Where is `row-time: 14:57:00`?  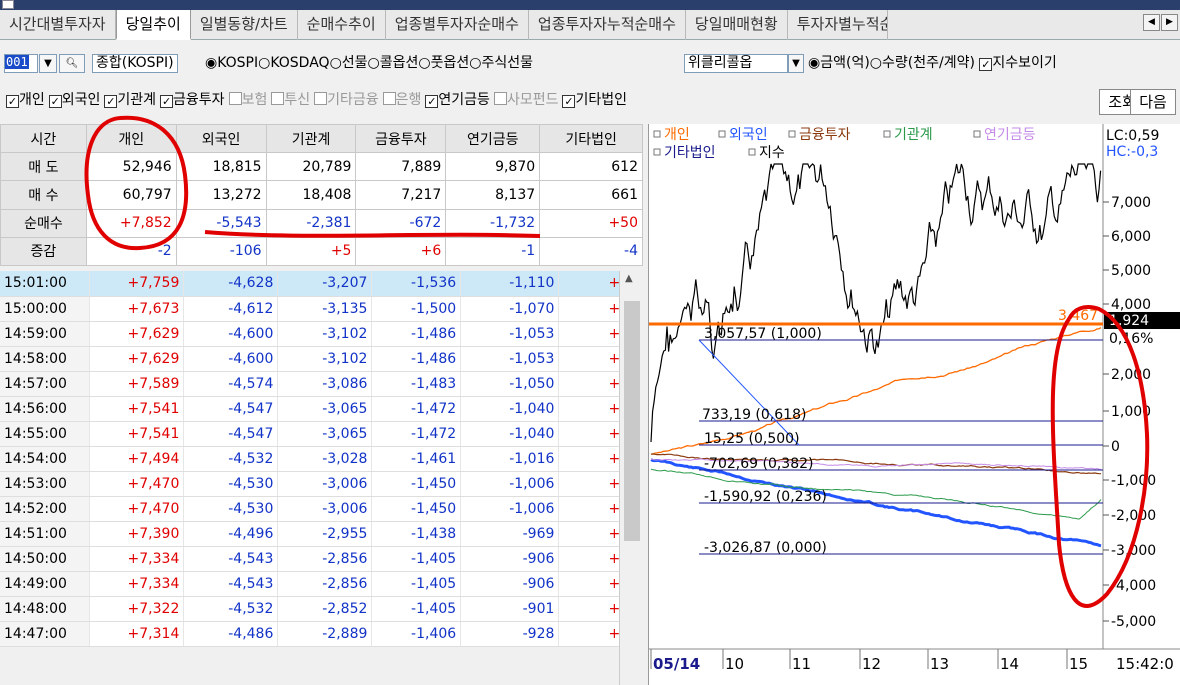
row-time: 14:57:00 is located at coordinates (45, 384).